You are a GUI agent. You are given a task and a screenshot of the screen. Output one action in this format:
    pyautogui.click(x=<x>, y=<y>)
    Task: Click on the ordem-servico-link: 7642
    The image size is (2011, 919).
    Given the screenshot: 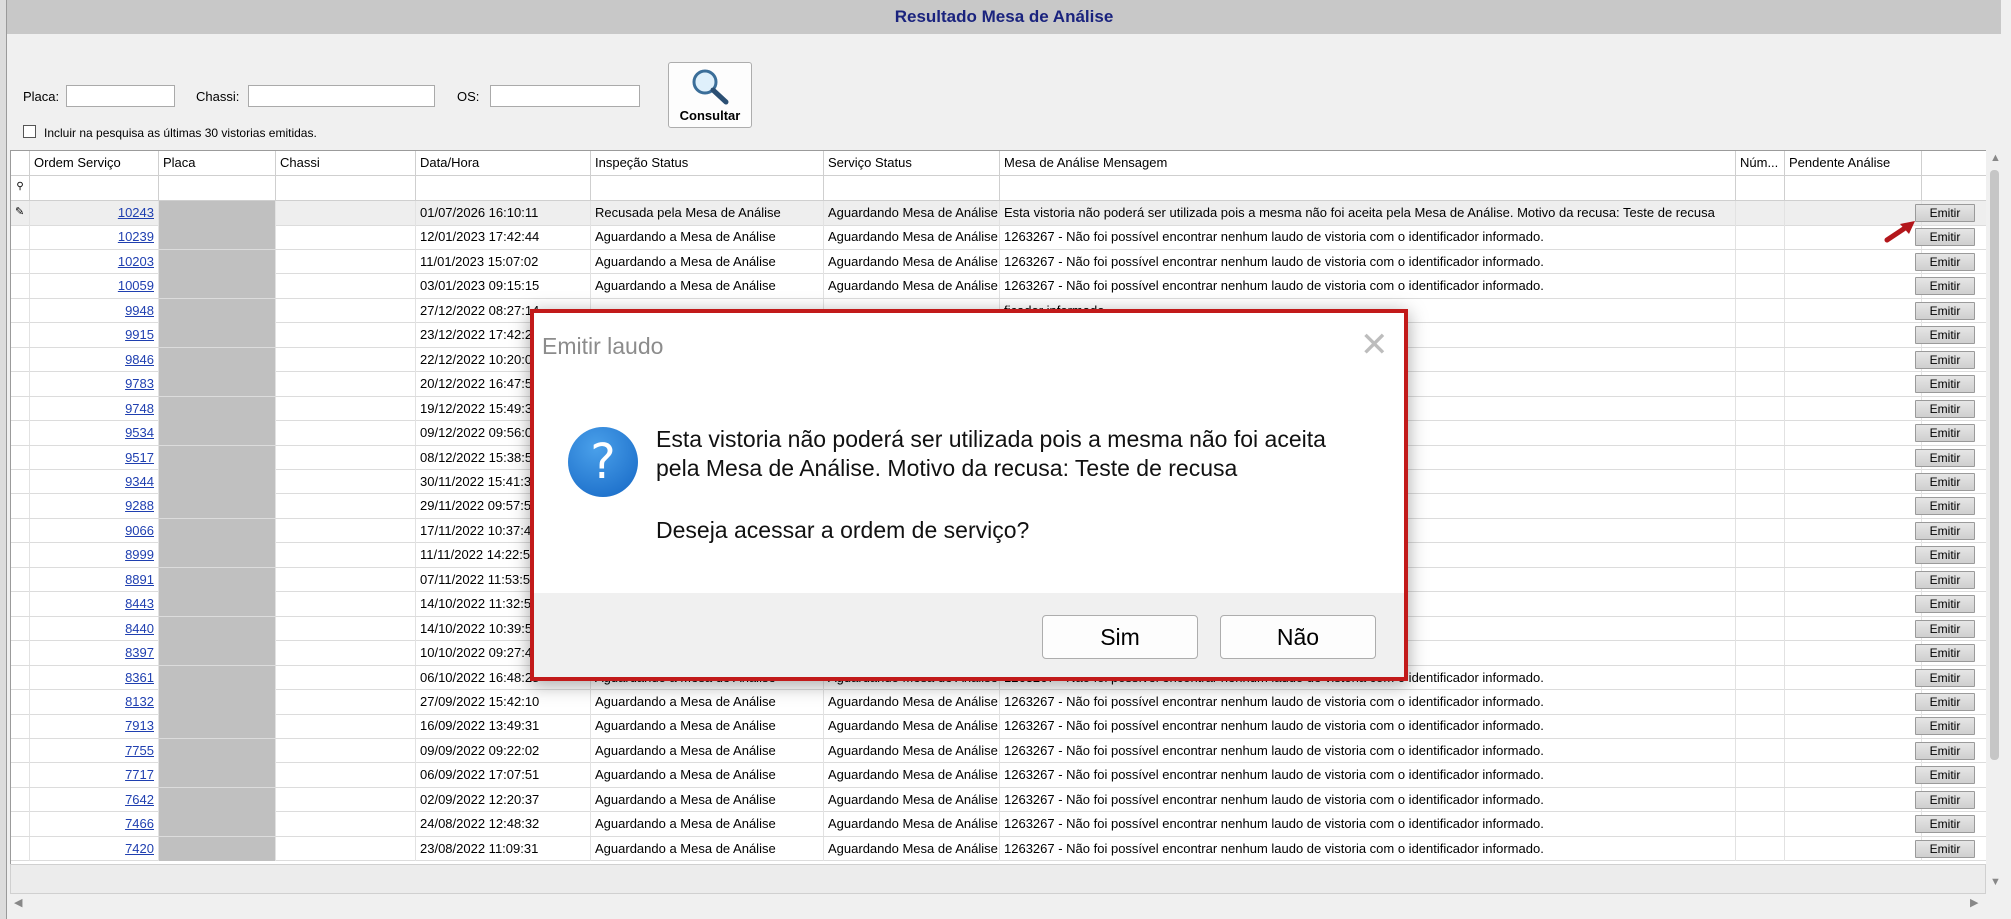 What is the action you would take?
    pyautogui.click(x=94, y=799)
    